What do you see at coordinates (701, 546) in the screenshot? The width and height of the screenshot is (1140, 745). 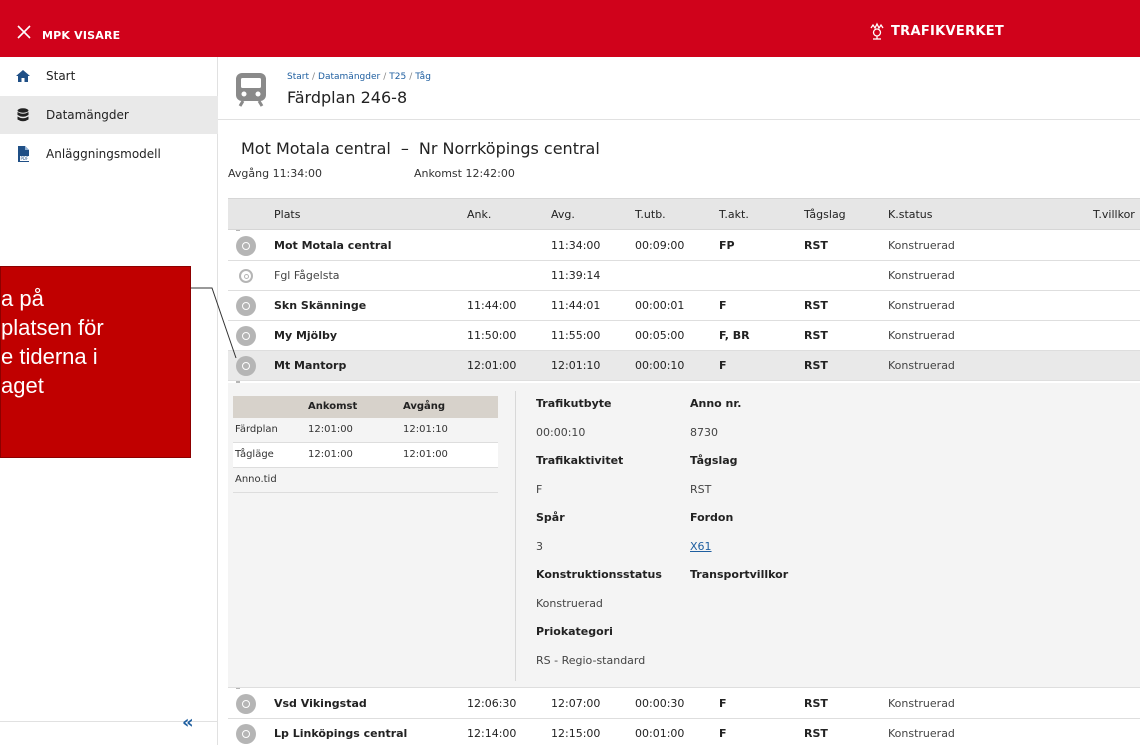 I see `fordon-link: X61` at bounding box center [701, 546].